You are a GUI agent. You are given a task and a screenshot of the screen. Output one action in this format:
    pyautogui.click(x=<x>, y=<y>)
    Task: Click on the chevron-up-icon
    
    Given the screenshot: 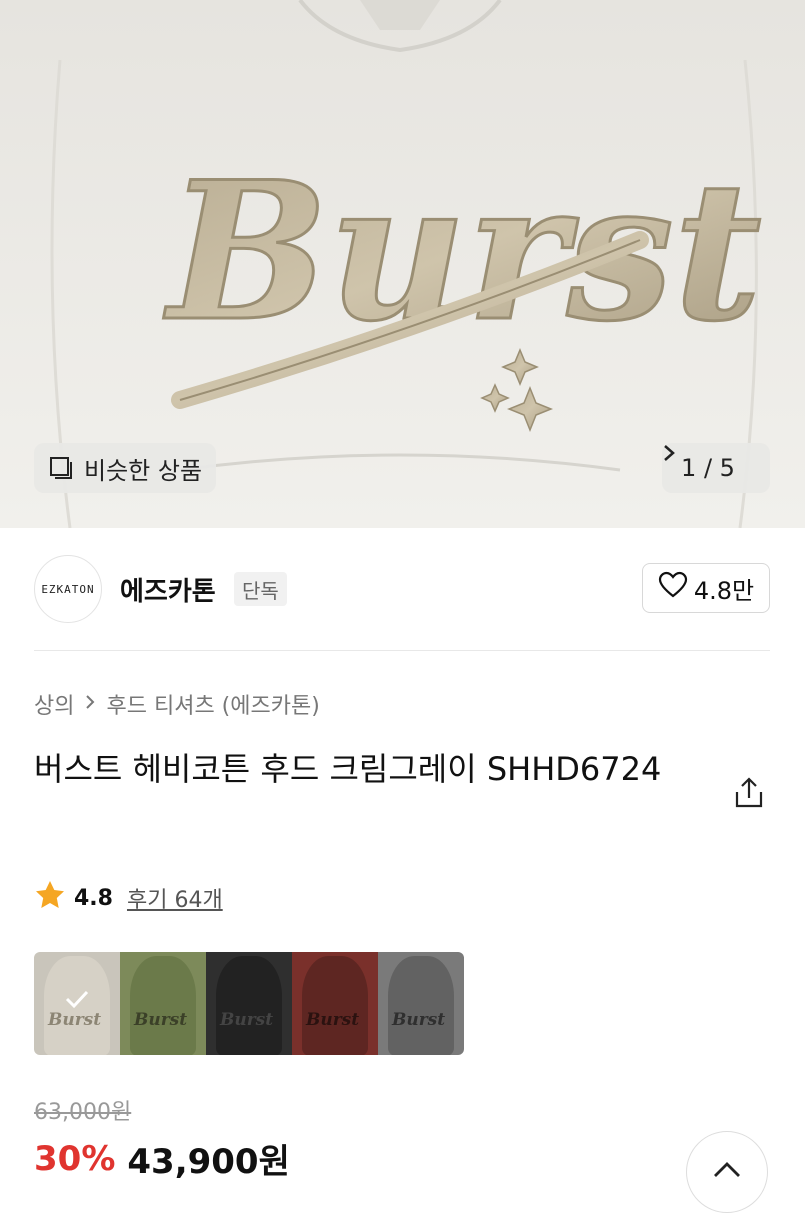 What is the action you would take?
    pyautogui.click(x=727, y=1172)
    